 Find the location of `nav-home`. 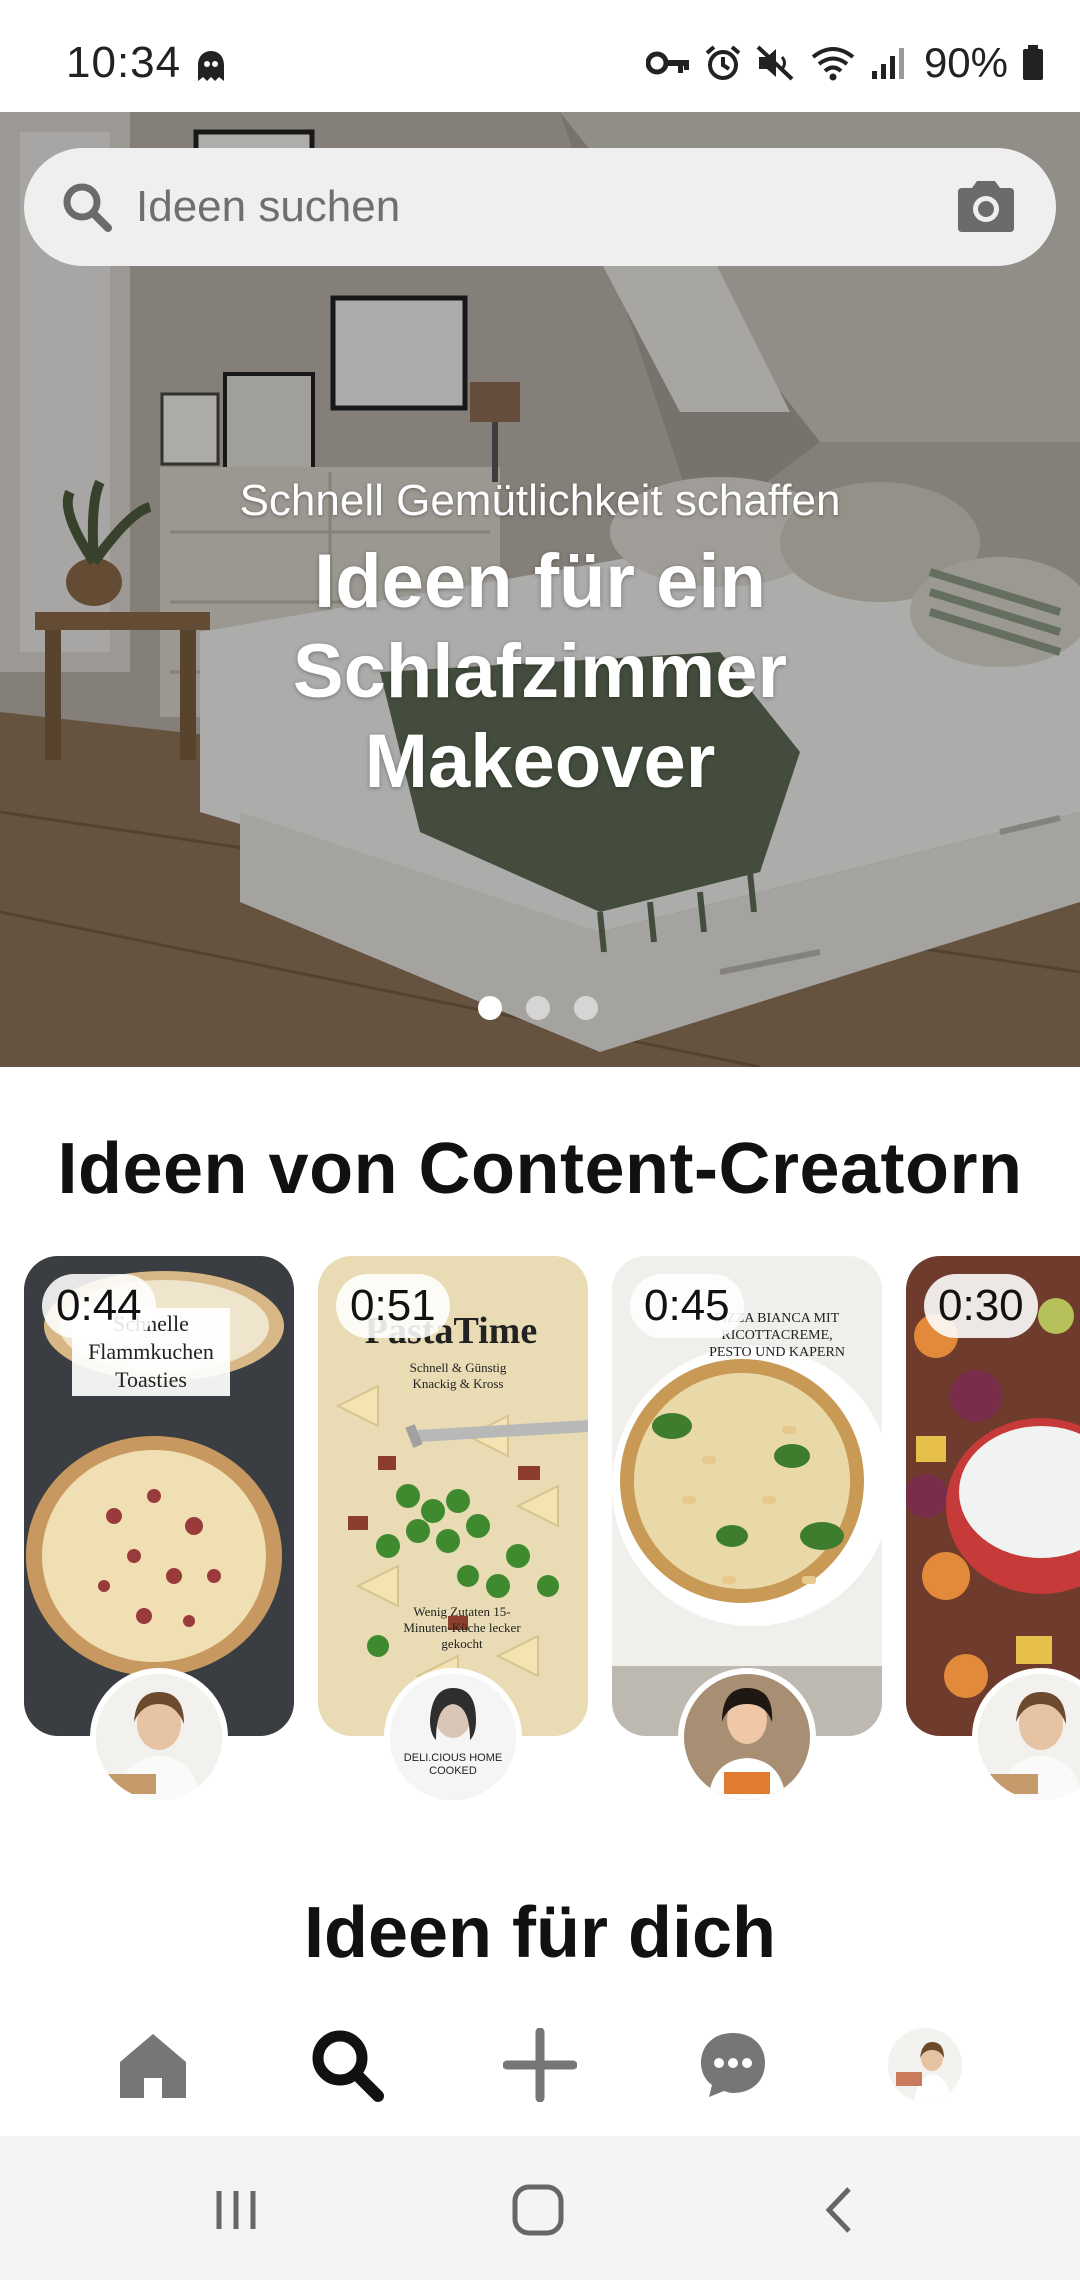

nav-home is located at coordinates (153, 2065).